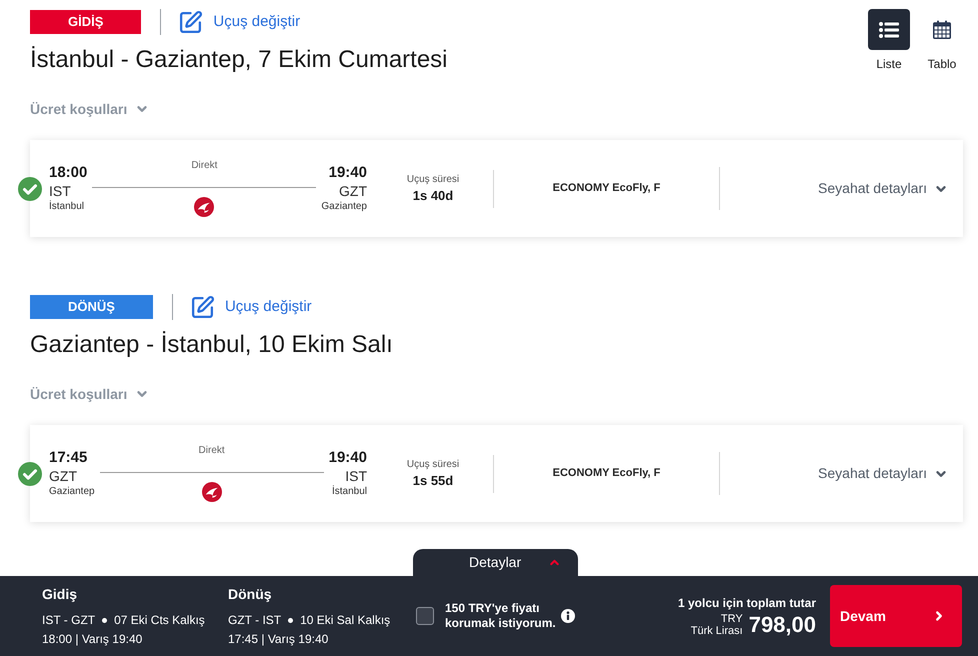  What do you see at coordinates (239, 60) in the screenshot?
I see `route-title: İstanbul - Gaziantep, 7 Ekim Cumartesi` at bounding box center [239, 60].